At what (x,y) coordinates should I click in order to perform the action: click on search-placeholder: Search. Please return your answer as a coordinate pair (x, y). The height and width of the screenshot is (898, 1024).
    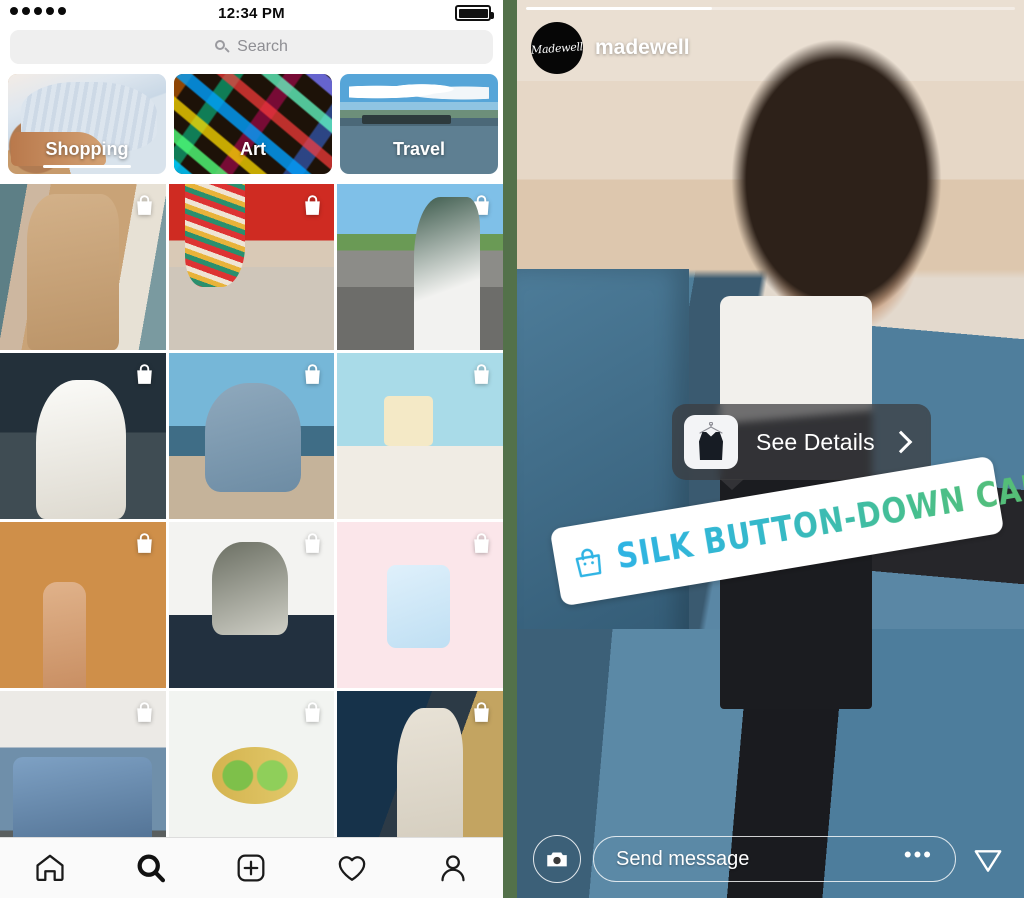
    Looking at the image, I should click on (262, 46).